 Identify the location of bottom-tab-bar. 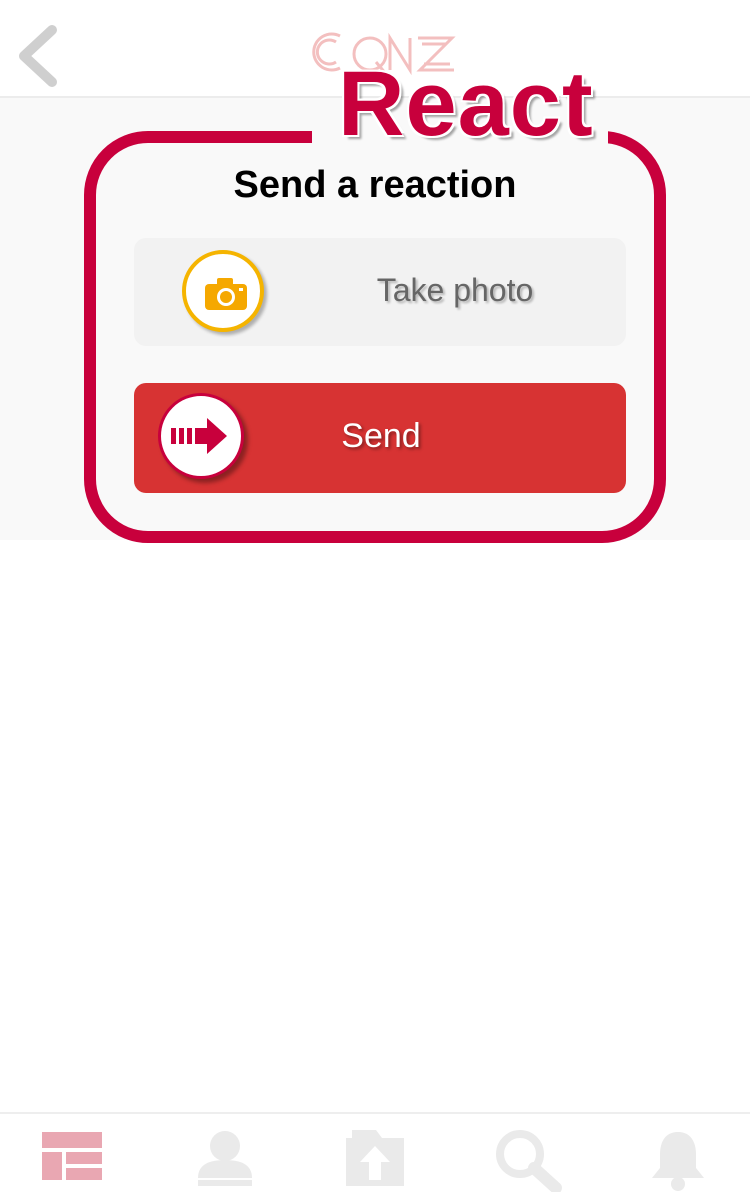
(375, 1158).